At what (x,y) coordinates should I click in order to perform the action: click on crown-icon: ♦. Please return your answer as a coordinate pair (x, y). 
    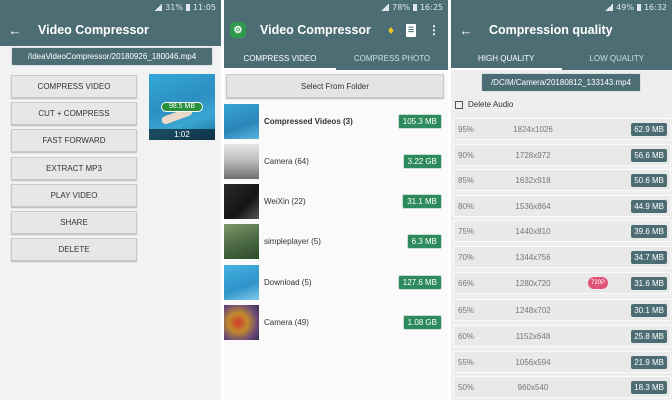
    Looking at the image, I should click on (391, 30).